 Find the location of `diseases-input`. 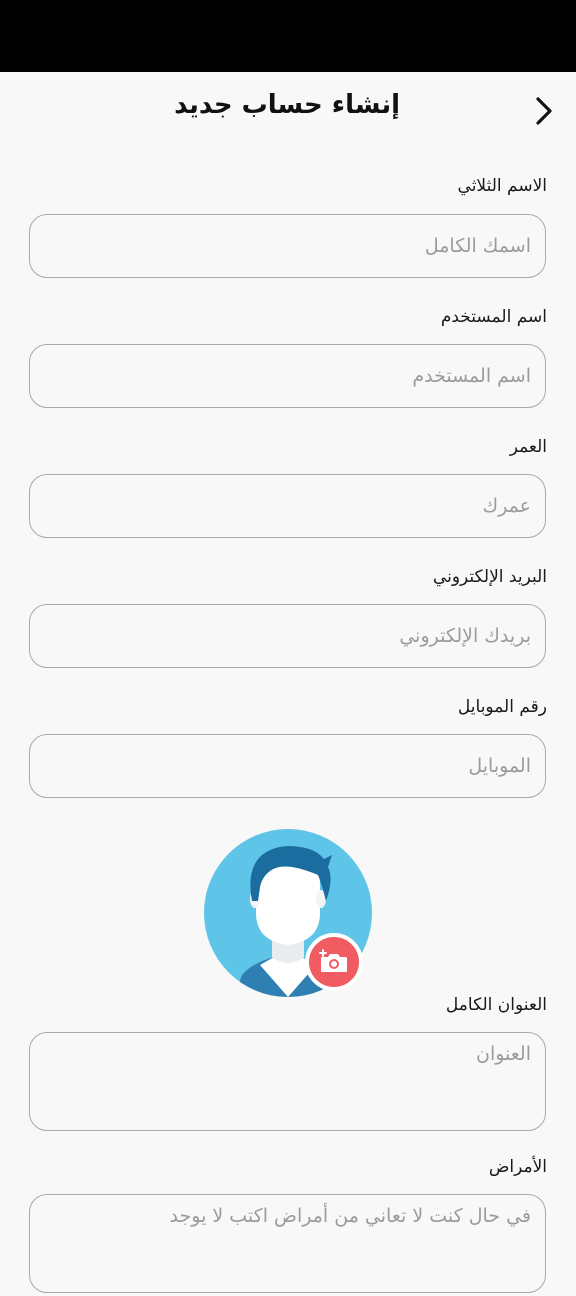

diseases-input is located at coordinates (287, 1243).